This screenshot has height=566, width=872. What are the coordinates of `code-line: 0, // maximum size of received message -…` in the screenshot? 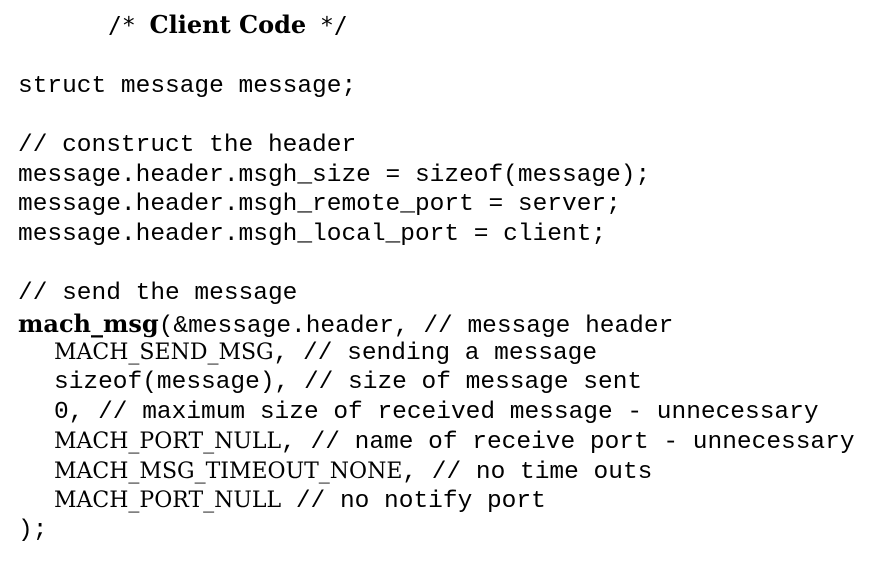 It's located at (436, 412).